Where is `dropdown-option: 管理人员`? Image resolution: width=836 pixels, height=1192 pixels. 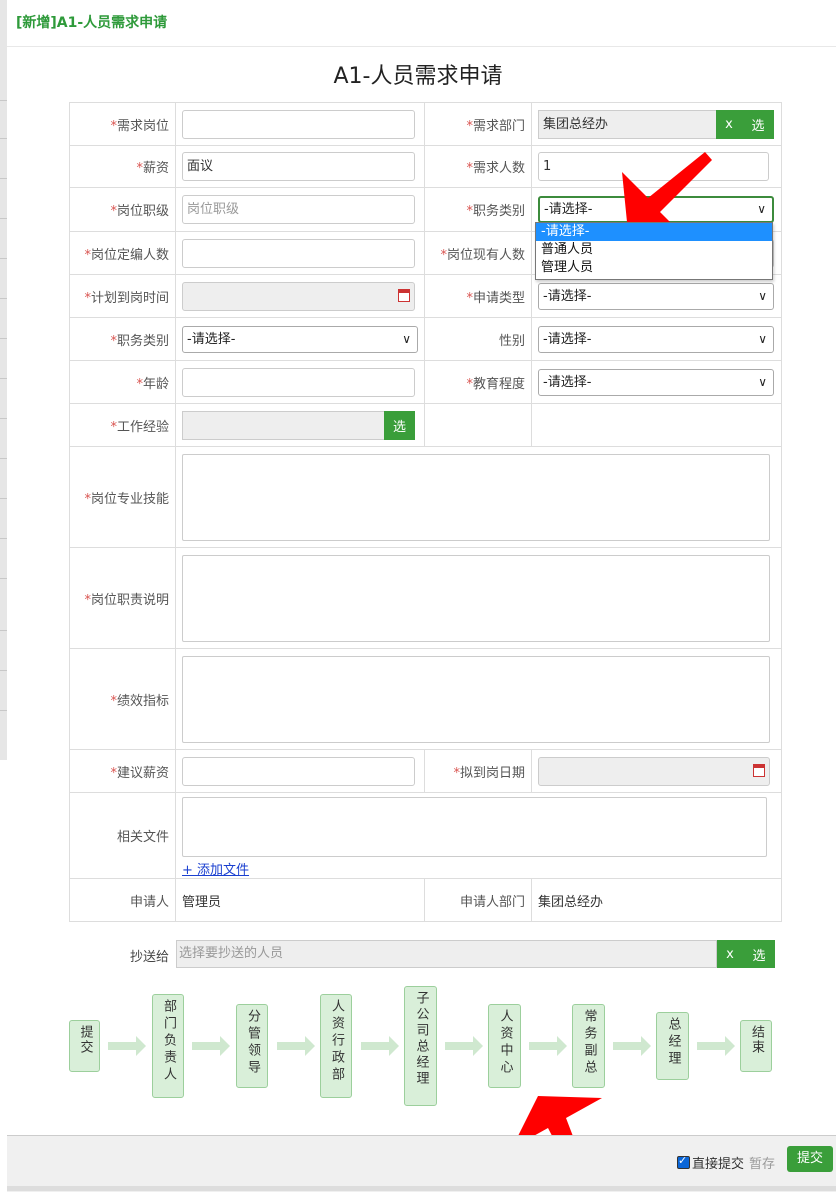 dropdown-option: 管理人员 is located at coordinates (654, 268).